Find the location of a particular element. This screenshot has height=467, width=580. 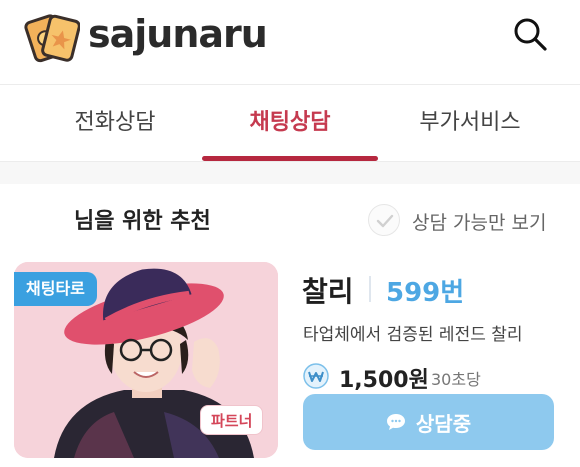

consult-button-content: 상담중 is located at coordinates (428, 422).